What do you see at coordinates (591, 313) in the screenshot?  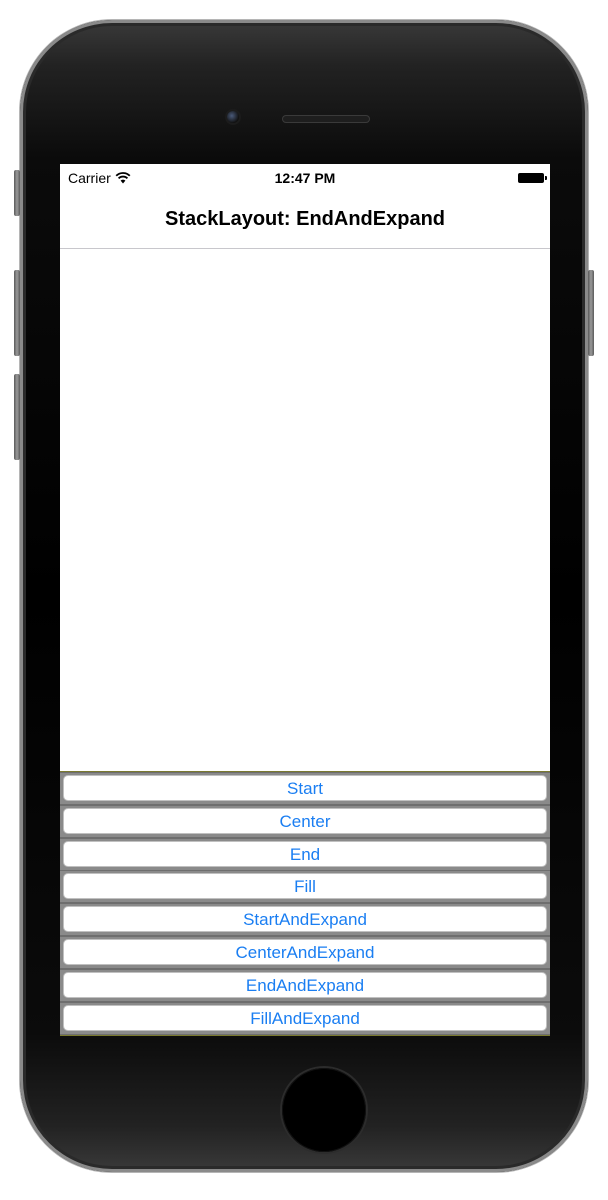 I see `power-button` at bounding box center [591, 313].